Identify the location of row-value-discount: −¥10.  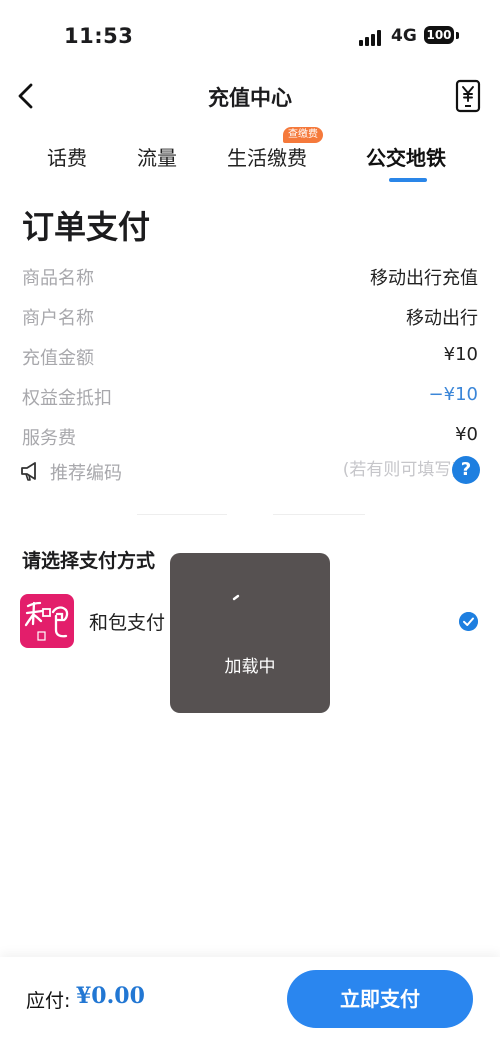
(453, 394).